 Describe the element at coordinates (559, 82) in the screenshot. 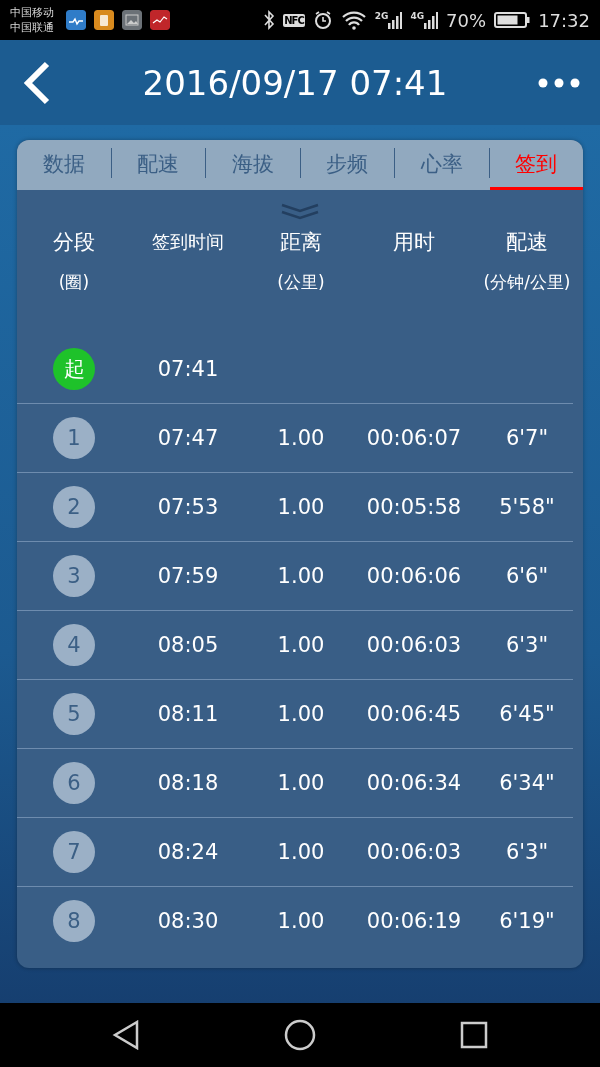

I see `more-icon` at that location.